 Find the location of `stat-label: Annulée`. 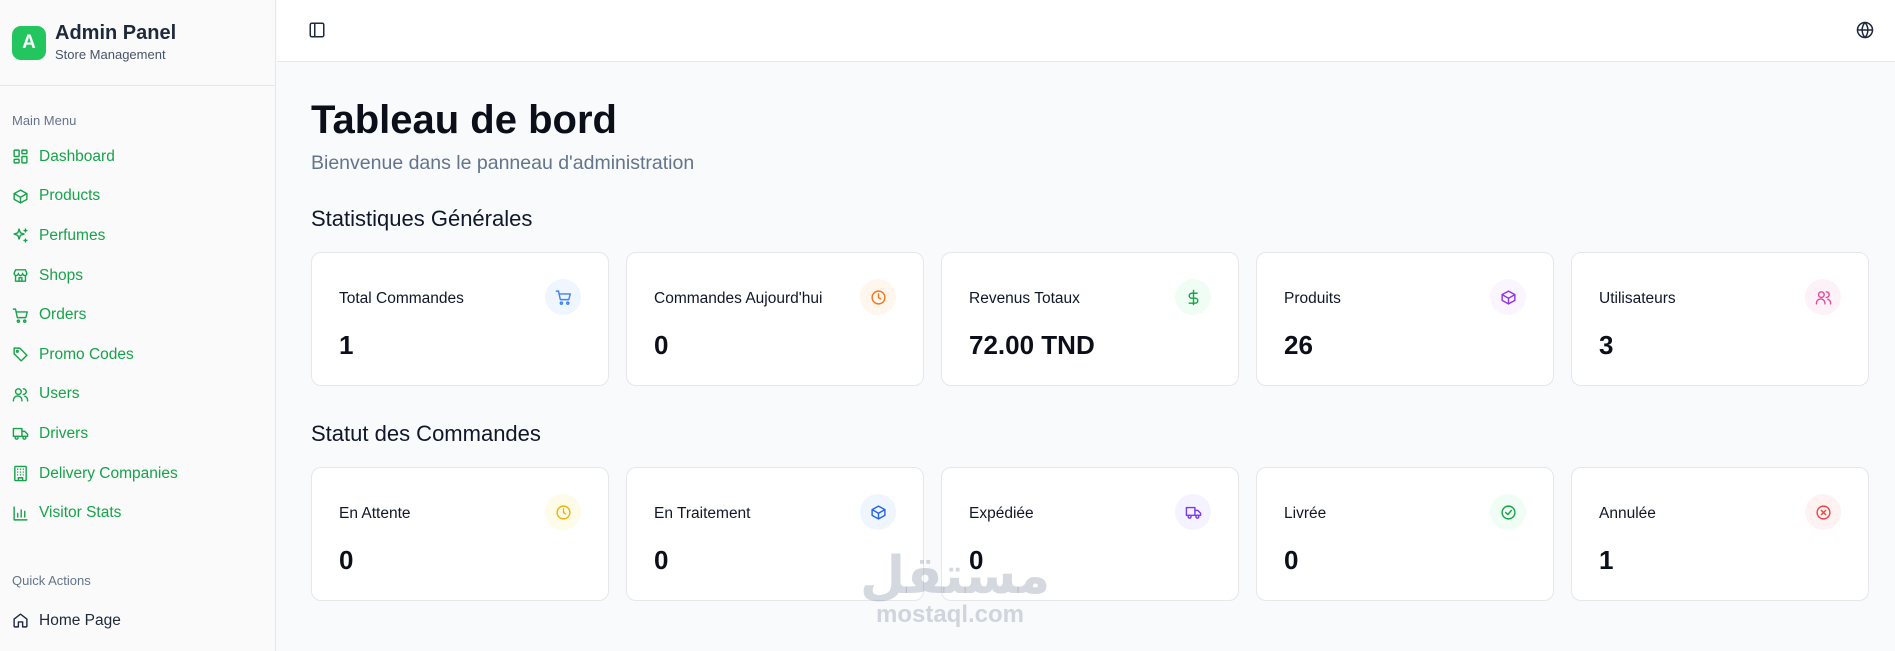

stat-label: Annulée is located at coordinates (1627, 513).